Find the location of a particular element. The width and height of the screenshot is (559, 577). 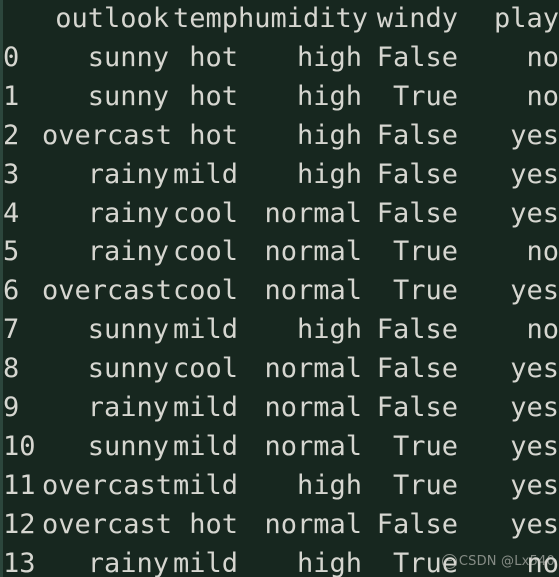

table-row: 1 sunny hot high True no is located at coordinates (279, 97).